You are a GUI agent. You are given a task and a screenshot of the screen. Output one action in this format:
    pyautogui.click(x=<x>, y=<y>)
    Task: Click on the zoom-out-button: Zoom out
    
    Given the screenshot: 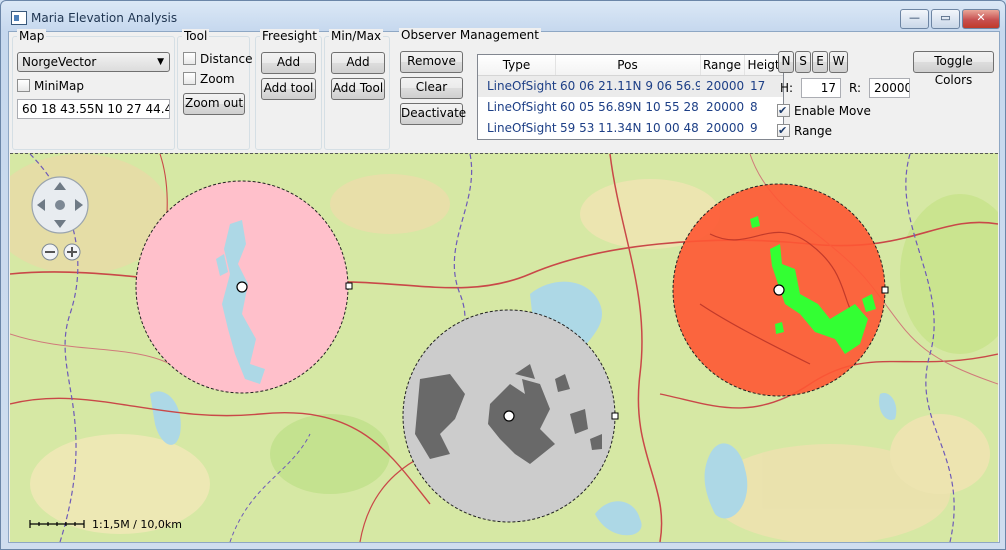 What is the action you would take?
    pyautogui.click(x=214, y=104)
    